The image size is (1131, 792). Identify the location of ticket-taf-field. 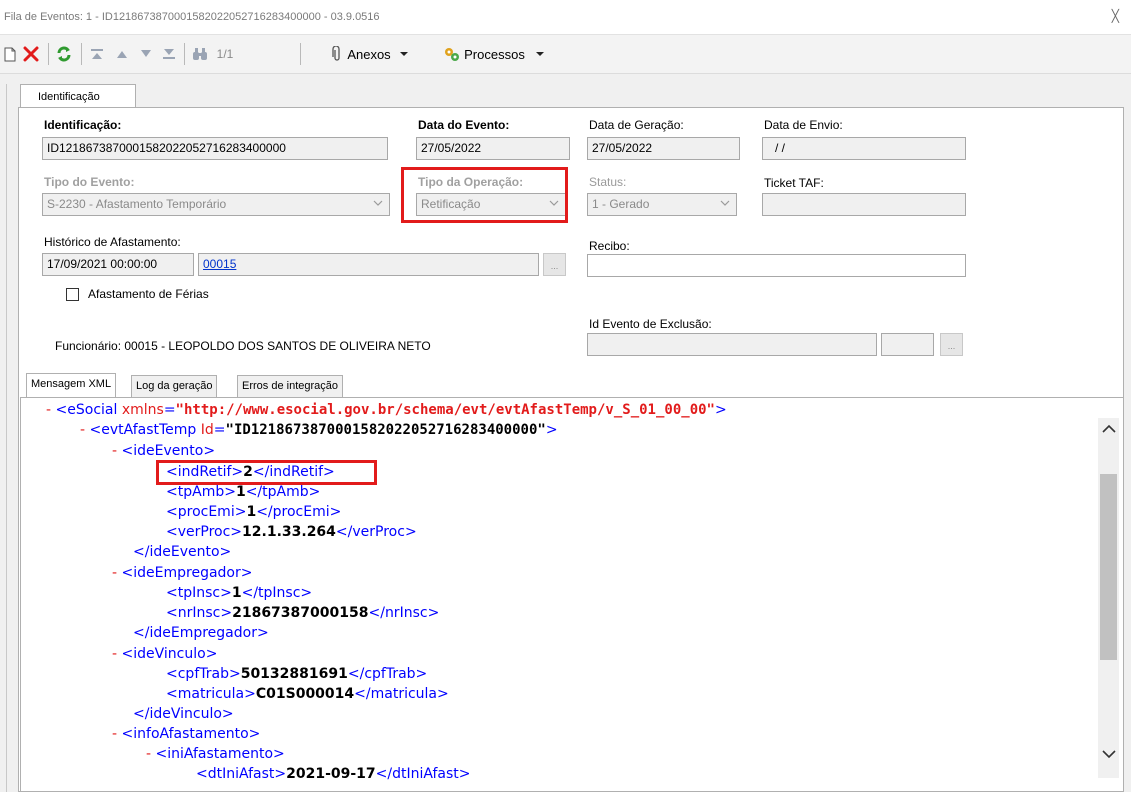
(864, 204).